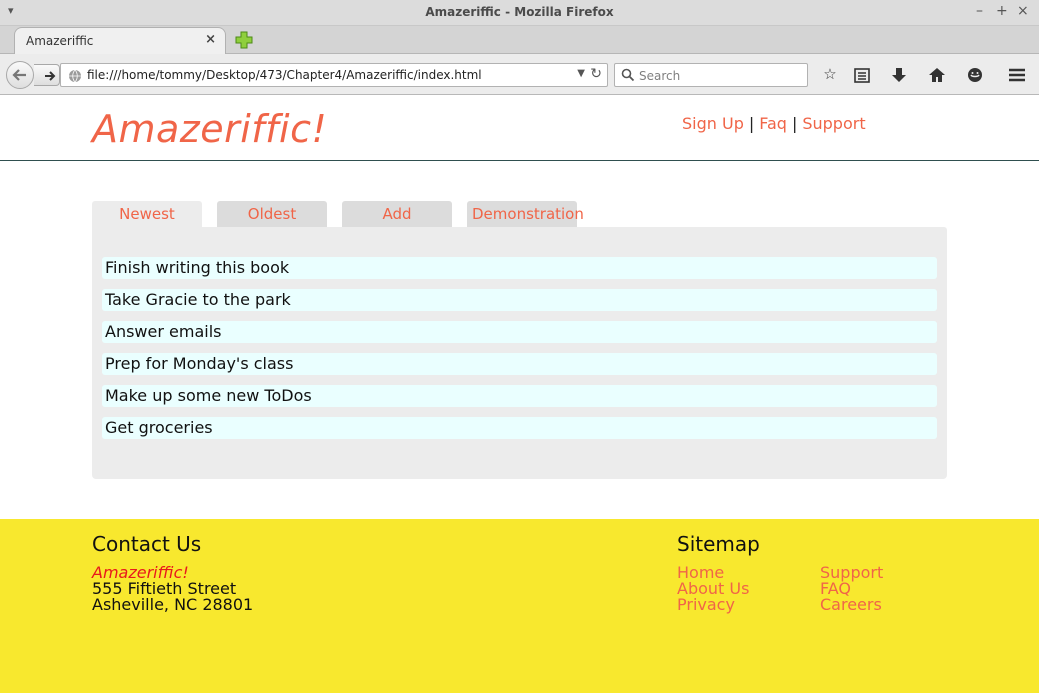 Image resolution: width=1039 pixels, height=693 pixels. Describe the element at coordinates (397, 214) in the screenshot. I see `tab-add: Add` at that location.